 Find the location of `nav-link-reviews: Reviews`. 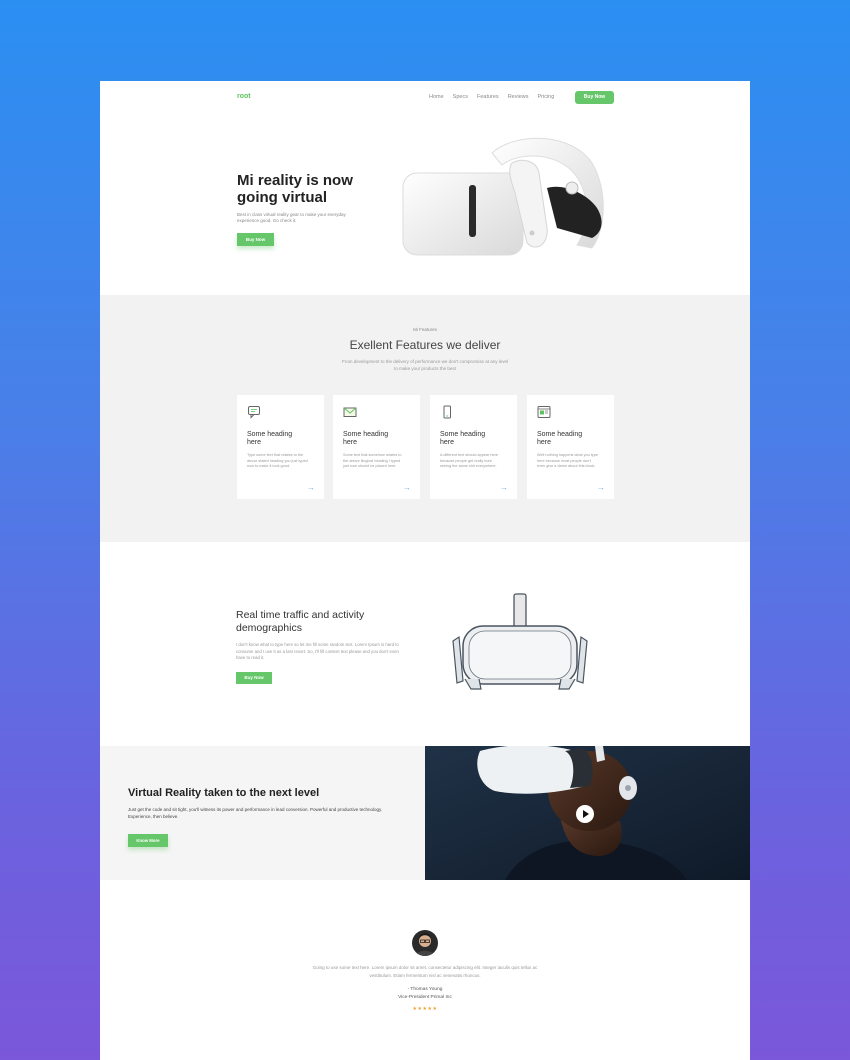

nav-link-reviews: Reviews is located at coordinates (518, 97).